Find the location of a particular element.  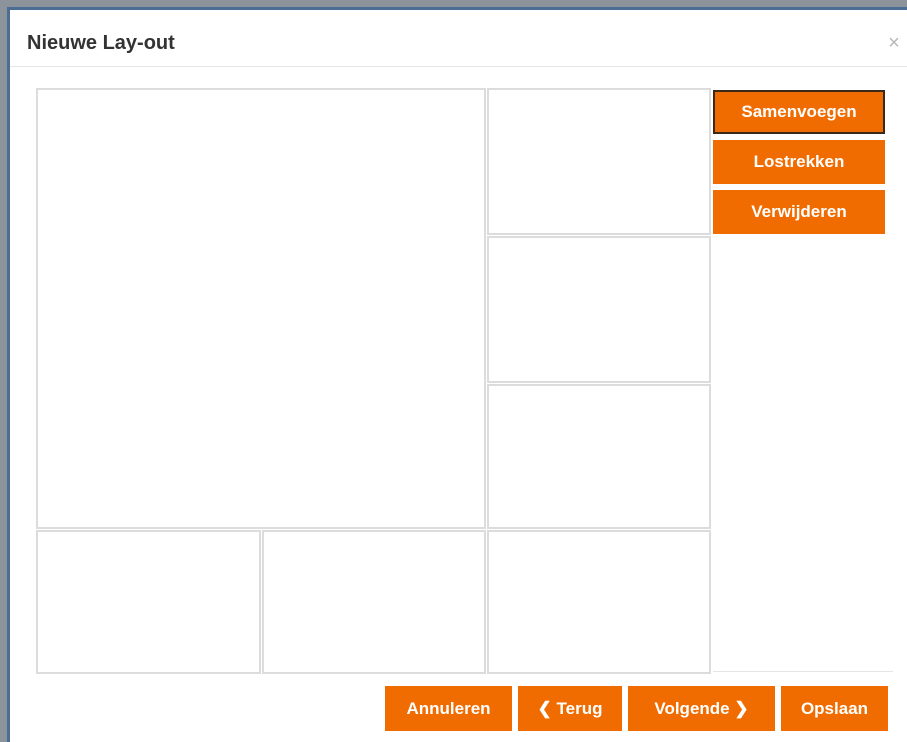

next-button: Volgende ❯ is located at coordinates (701, 708).